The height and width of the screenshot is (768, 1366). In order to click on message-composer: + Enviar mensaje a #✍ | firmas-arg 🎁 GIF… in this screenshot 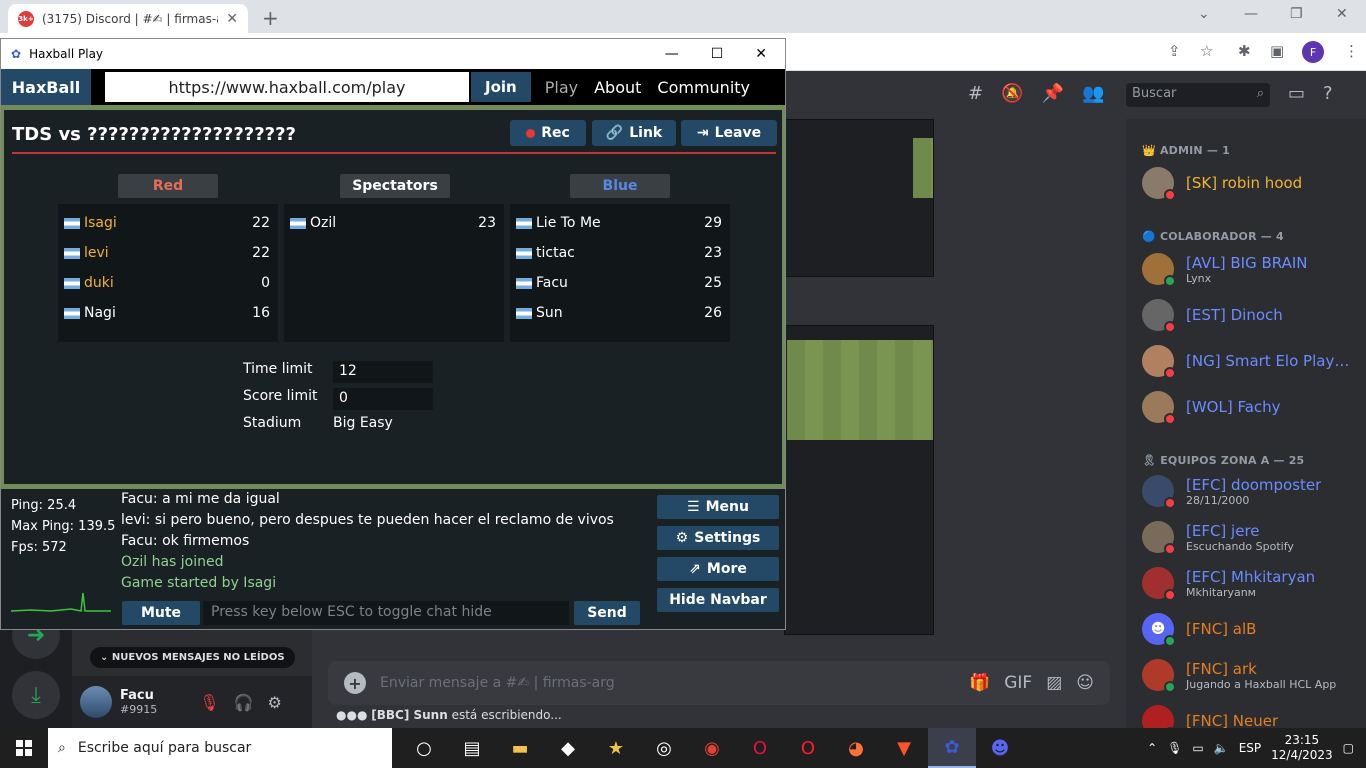, I will do `click(719, 683)`.